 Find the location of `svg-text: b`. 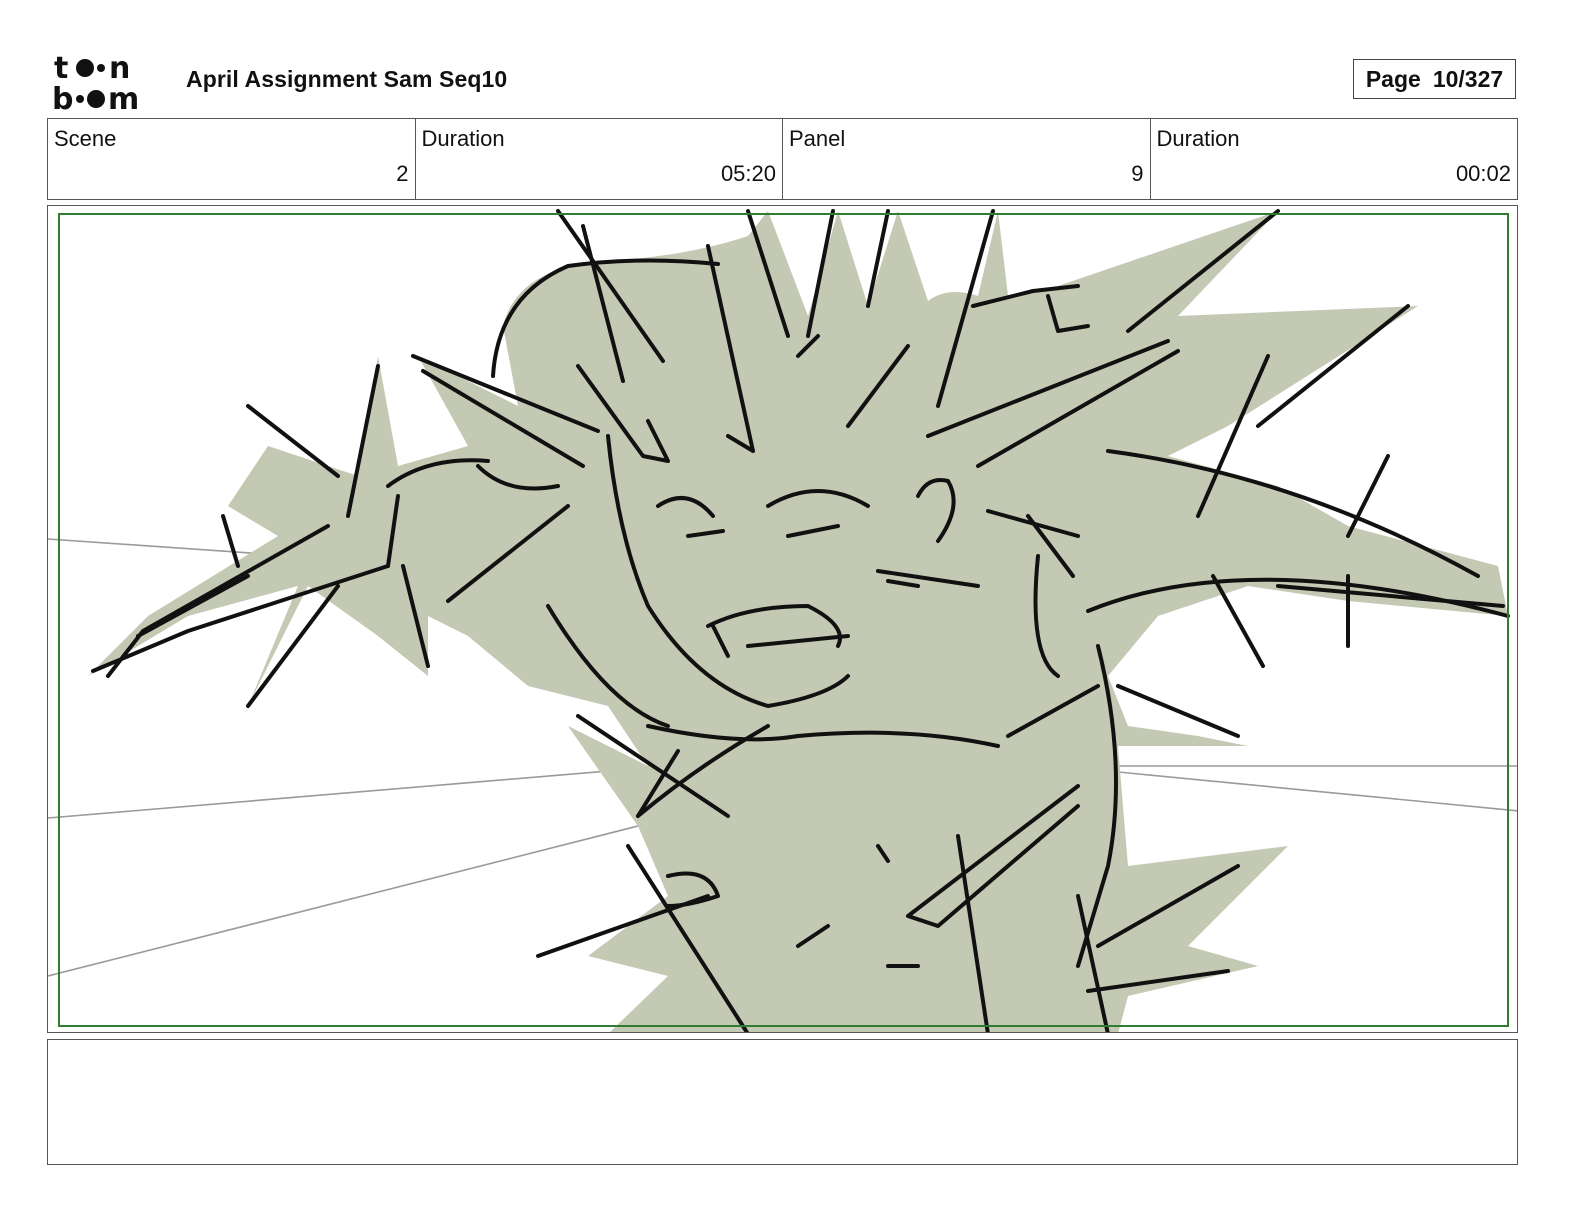

svg-text: b is located at coordinates (62, 97).